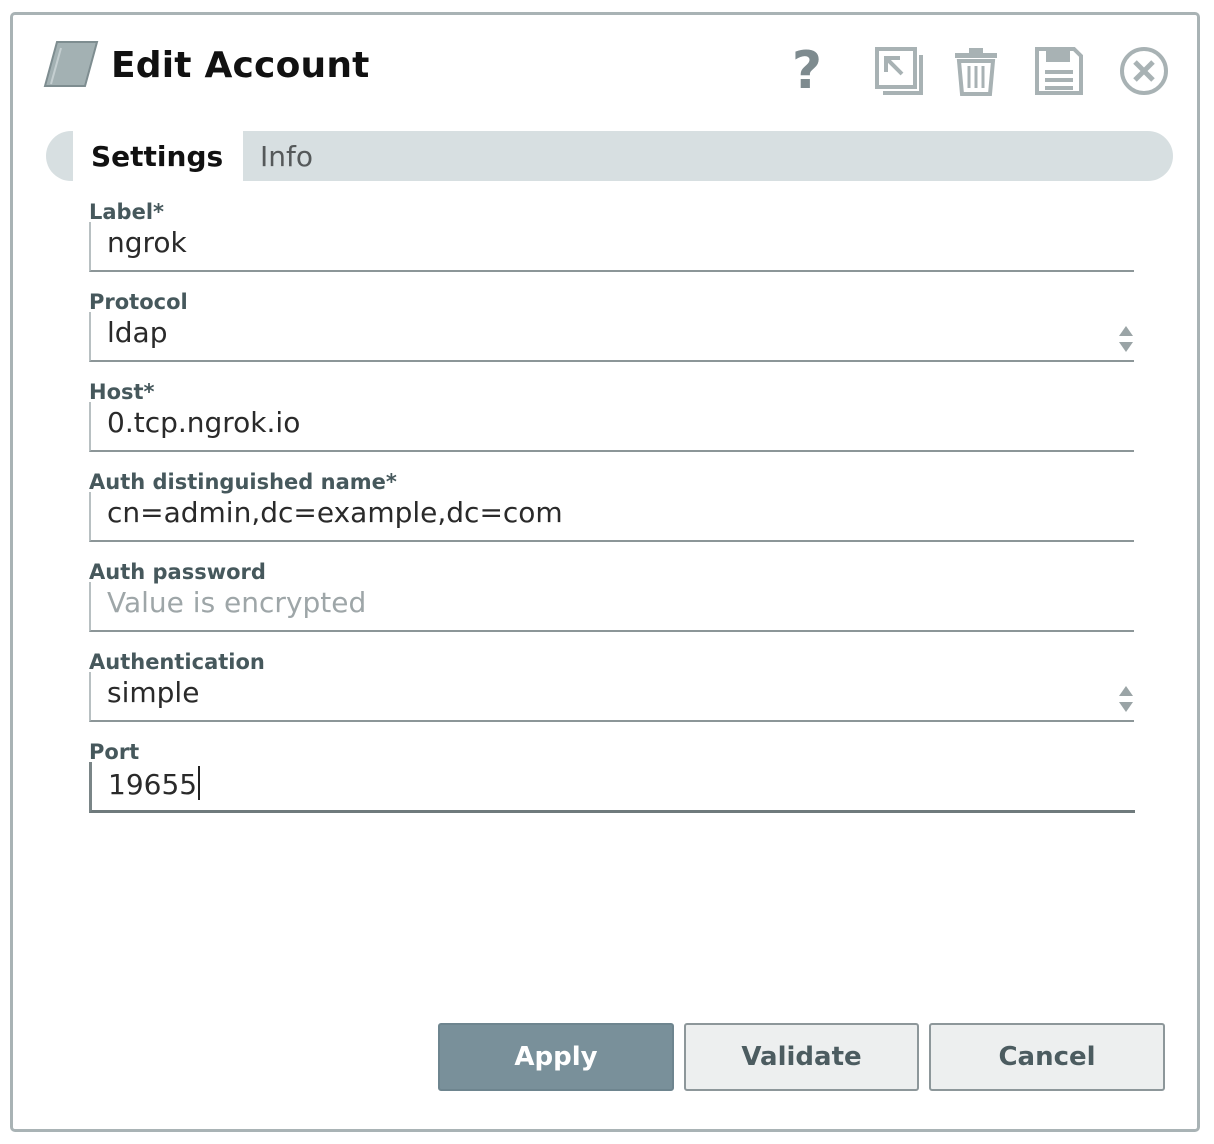  Describe the element at coordinates (605, 70) in the screenshot. I see `dialog-header: Edit Account ?` at that location.